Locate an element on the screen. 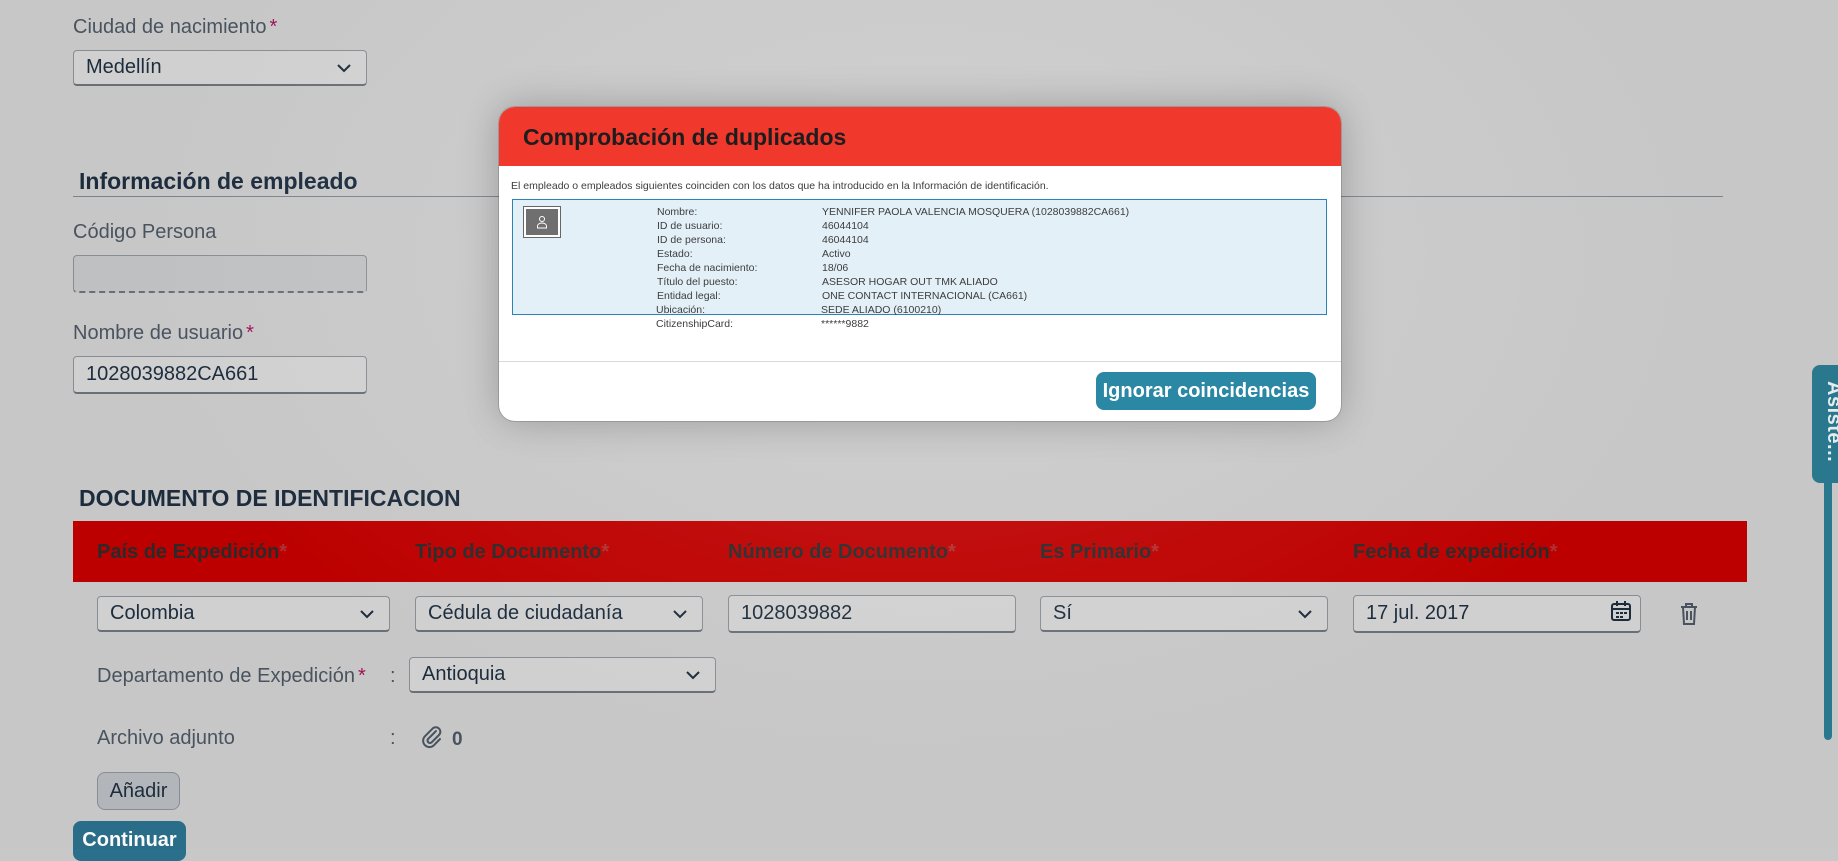 The height and width of the screenshot is (861, 1838). avatar is located at coordinates (542, 222).